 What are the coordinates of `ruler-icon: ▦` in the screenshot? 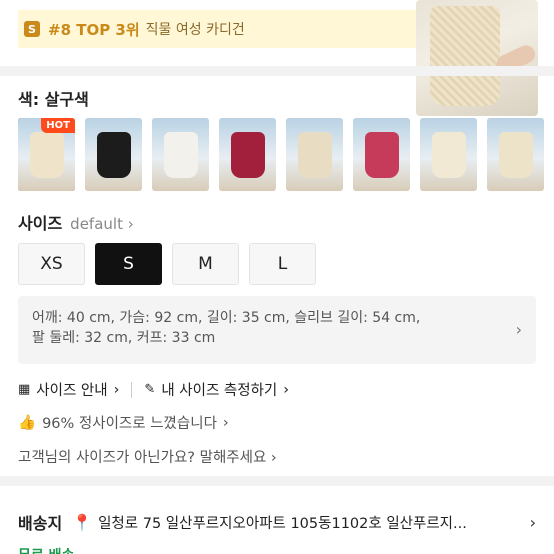 It's located at (24, 389).